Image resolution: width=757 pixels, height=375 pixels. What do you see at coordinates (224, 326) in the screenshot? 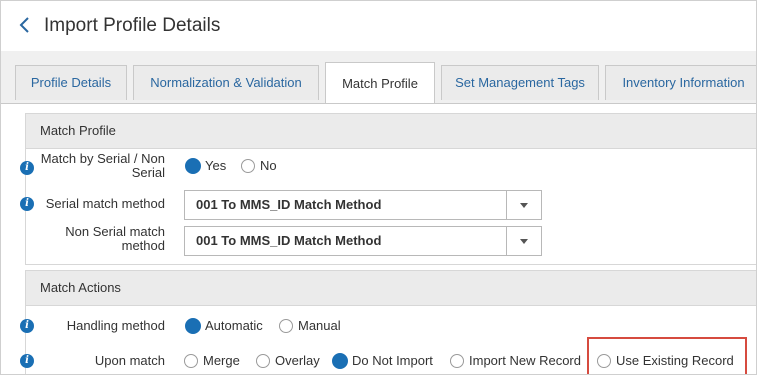
I see `radio-automatic: Automatic` at bounding box center [224, 326].